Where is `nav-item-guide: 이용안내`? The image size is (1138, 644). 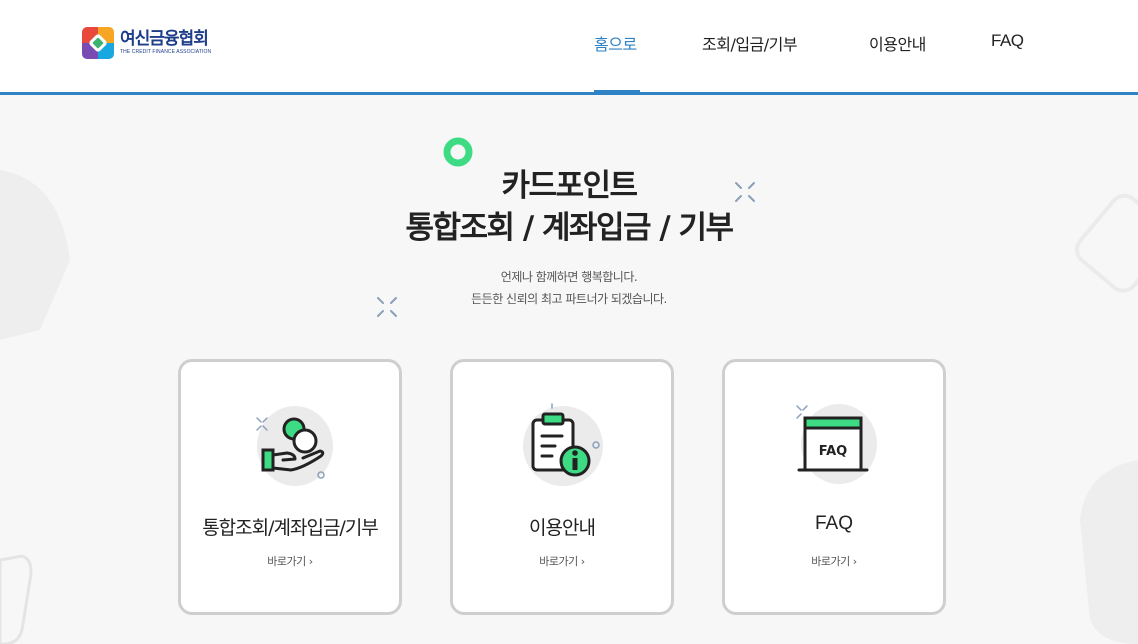 nav-item-guide: 이용안내 is located at coordinates (897, 61).